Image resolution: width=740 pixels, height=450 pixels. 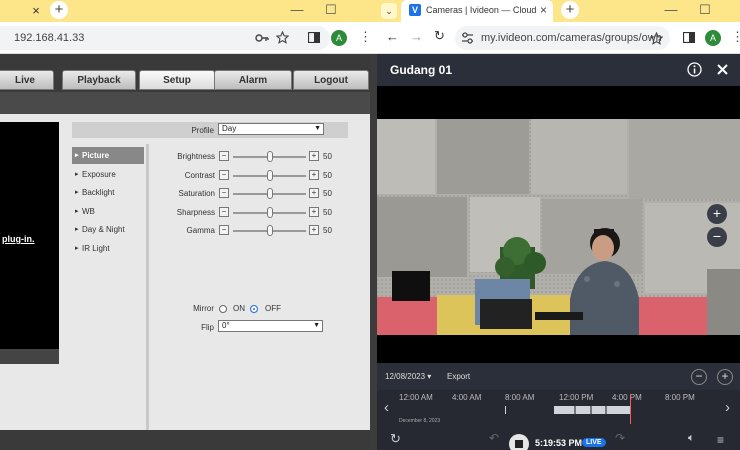 What do you see at coordinates (271, 129) in the screenshot?
I see `profile-select: Day ▼` at bounding box center [271, 129].